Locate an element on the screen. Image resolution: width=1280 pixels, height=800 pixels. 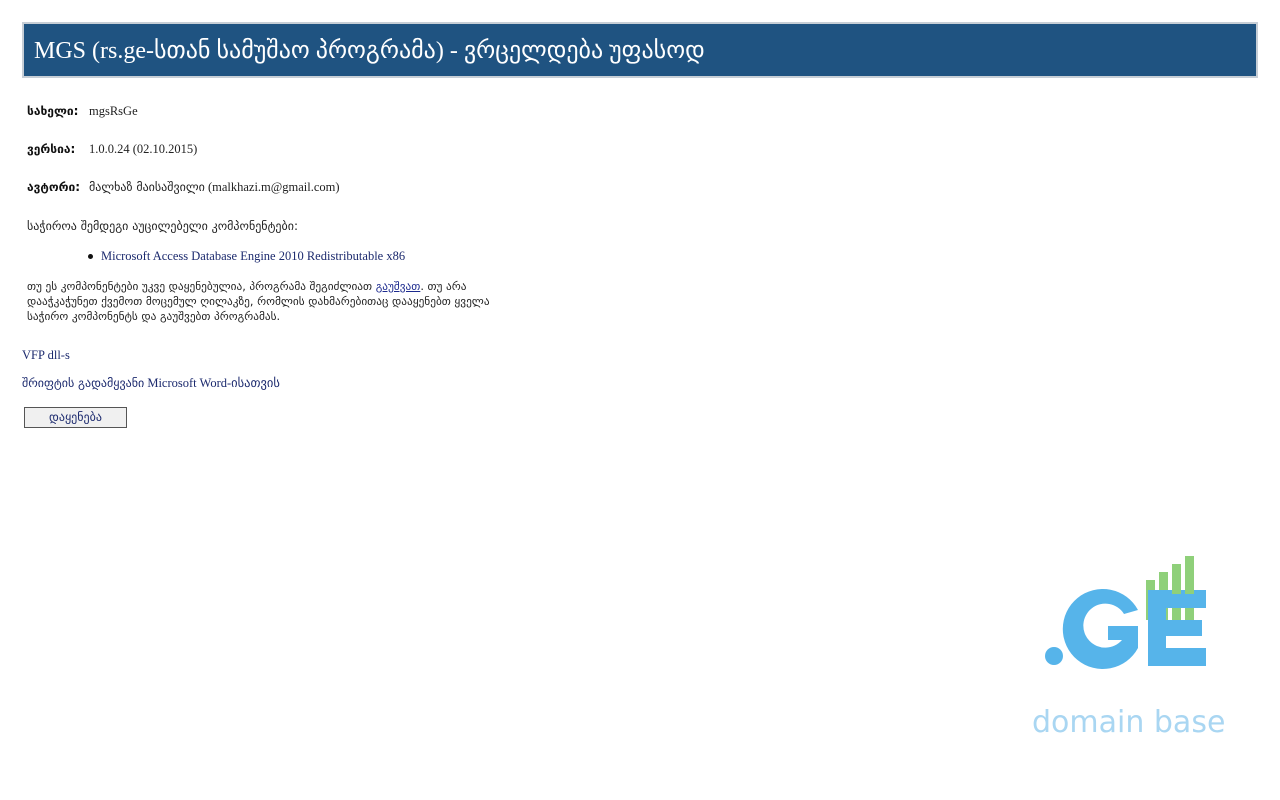
vfp-dll-link: VFP dll-s is located at coordinates (46, 355).